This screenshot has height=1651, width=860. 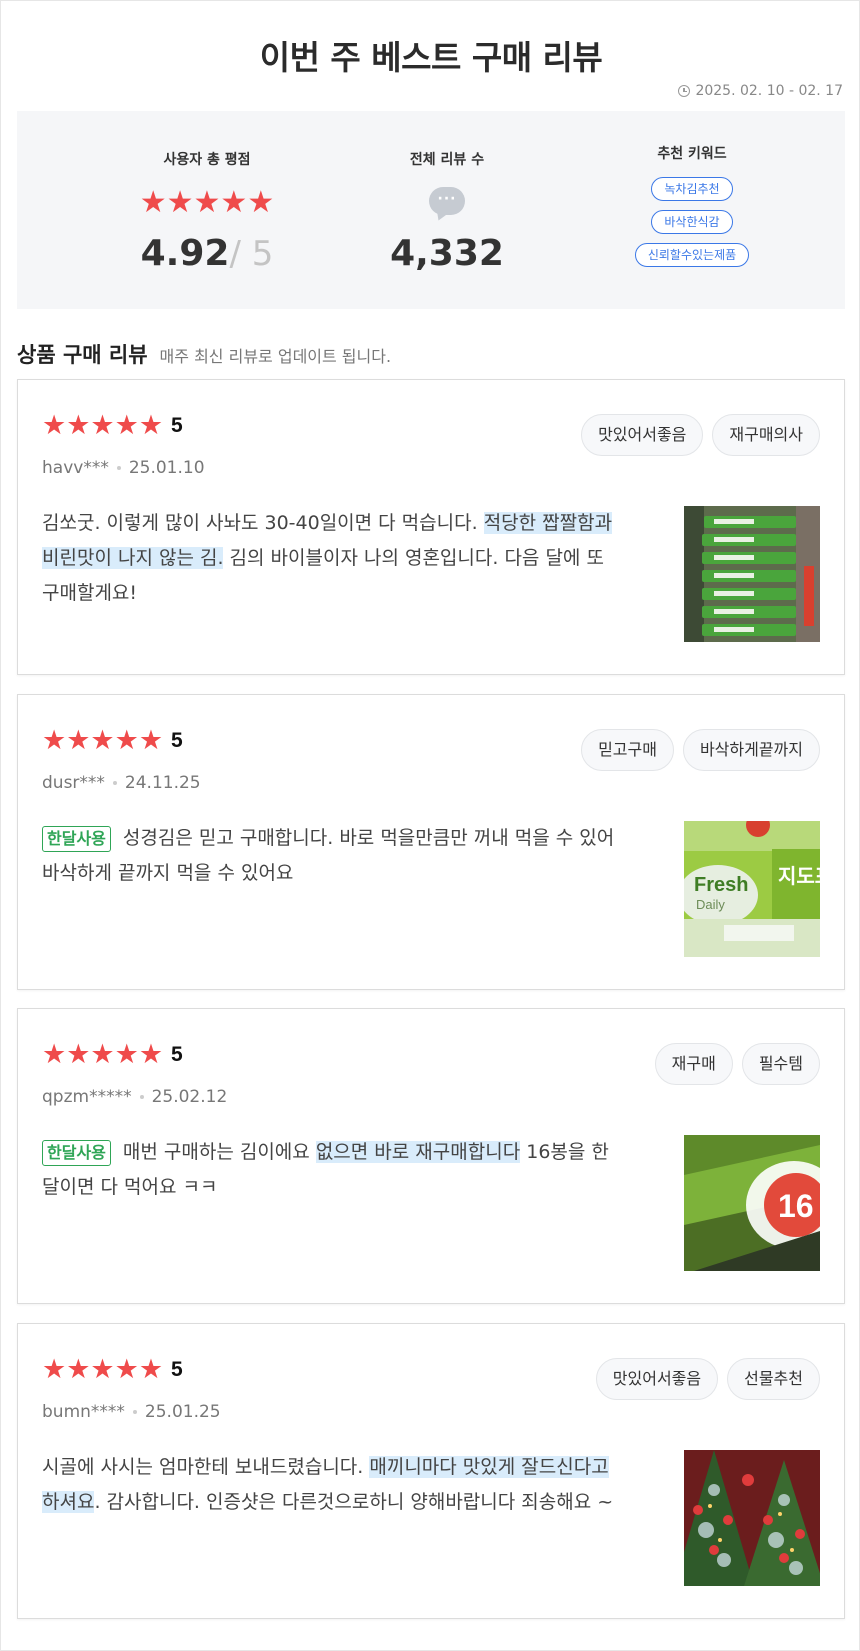 What do you see at coordinates (206, 1467) in the screenshot?
I see `review-text-part: 시골에 사시는 엄마한테 보내드렸습니다.` at bounding box center [206, 1467].